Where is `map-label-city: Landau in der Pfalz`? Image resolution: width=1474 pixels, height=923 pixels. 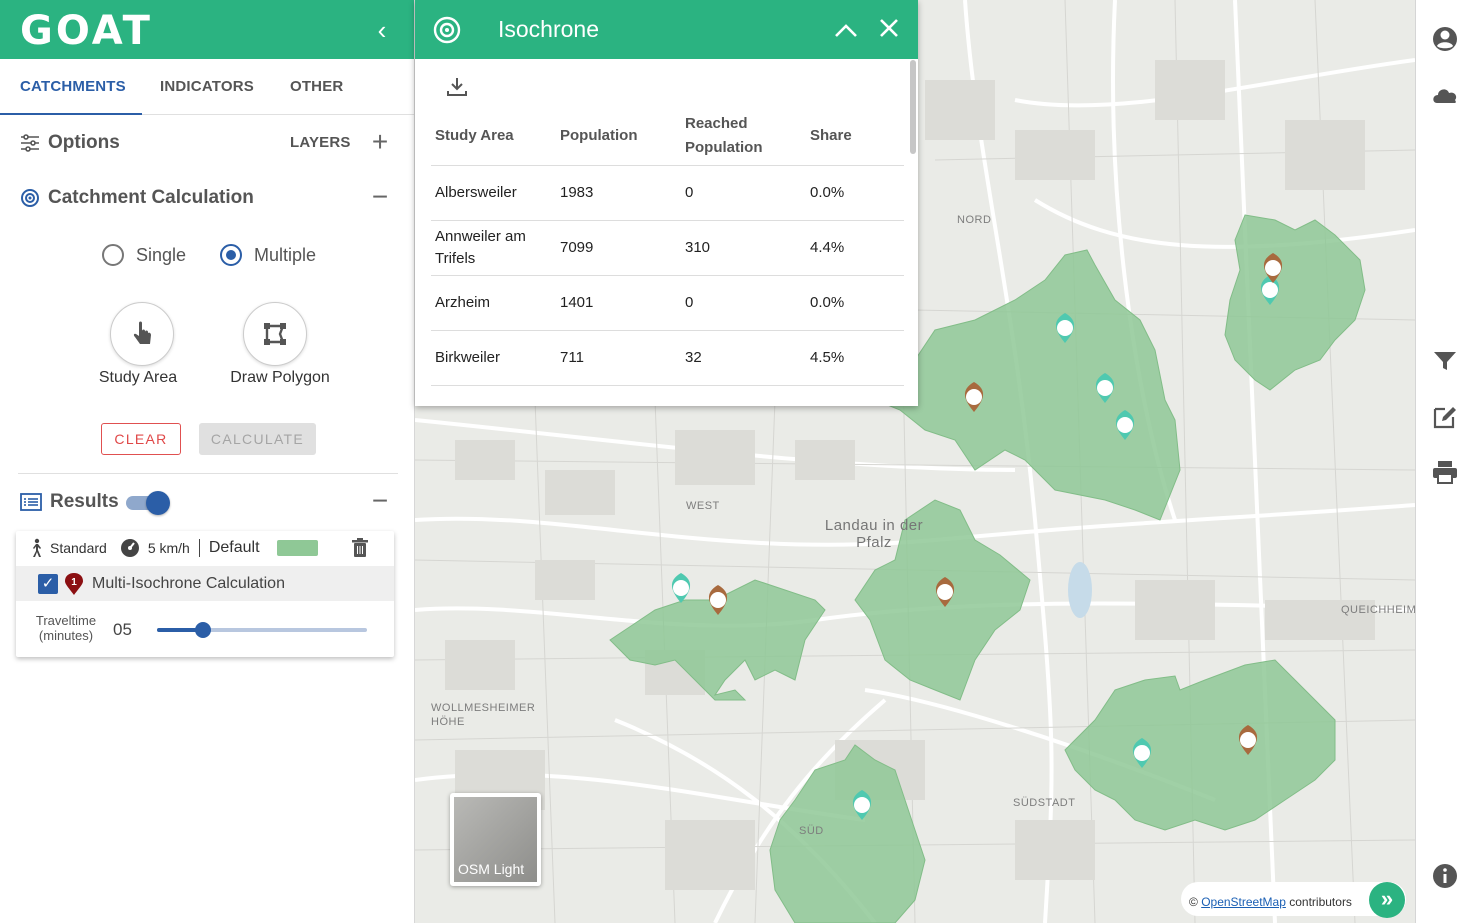
map-label-city: Landau in der Pfalz is located at coordinates (874, 534).